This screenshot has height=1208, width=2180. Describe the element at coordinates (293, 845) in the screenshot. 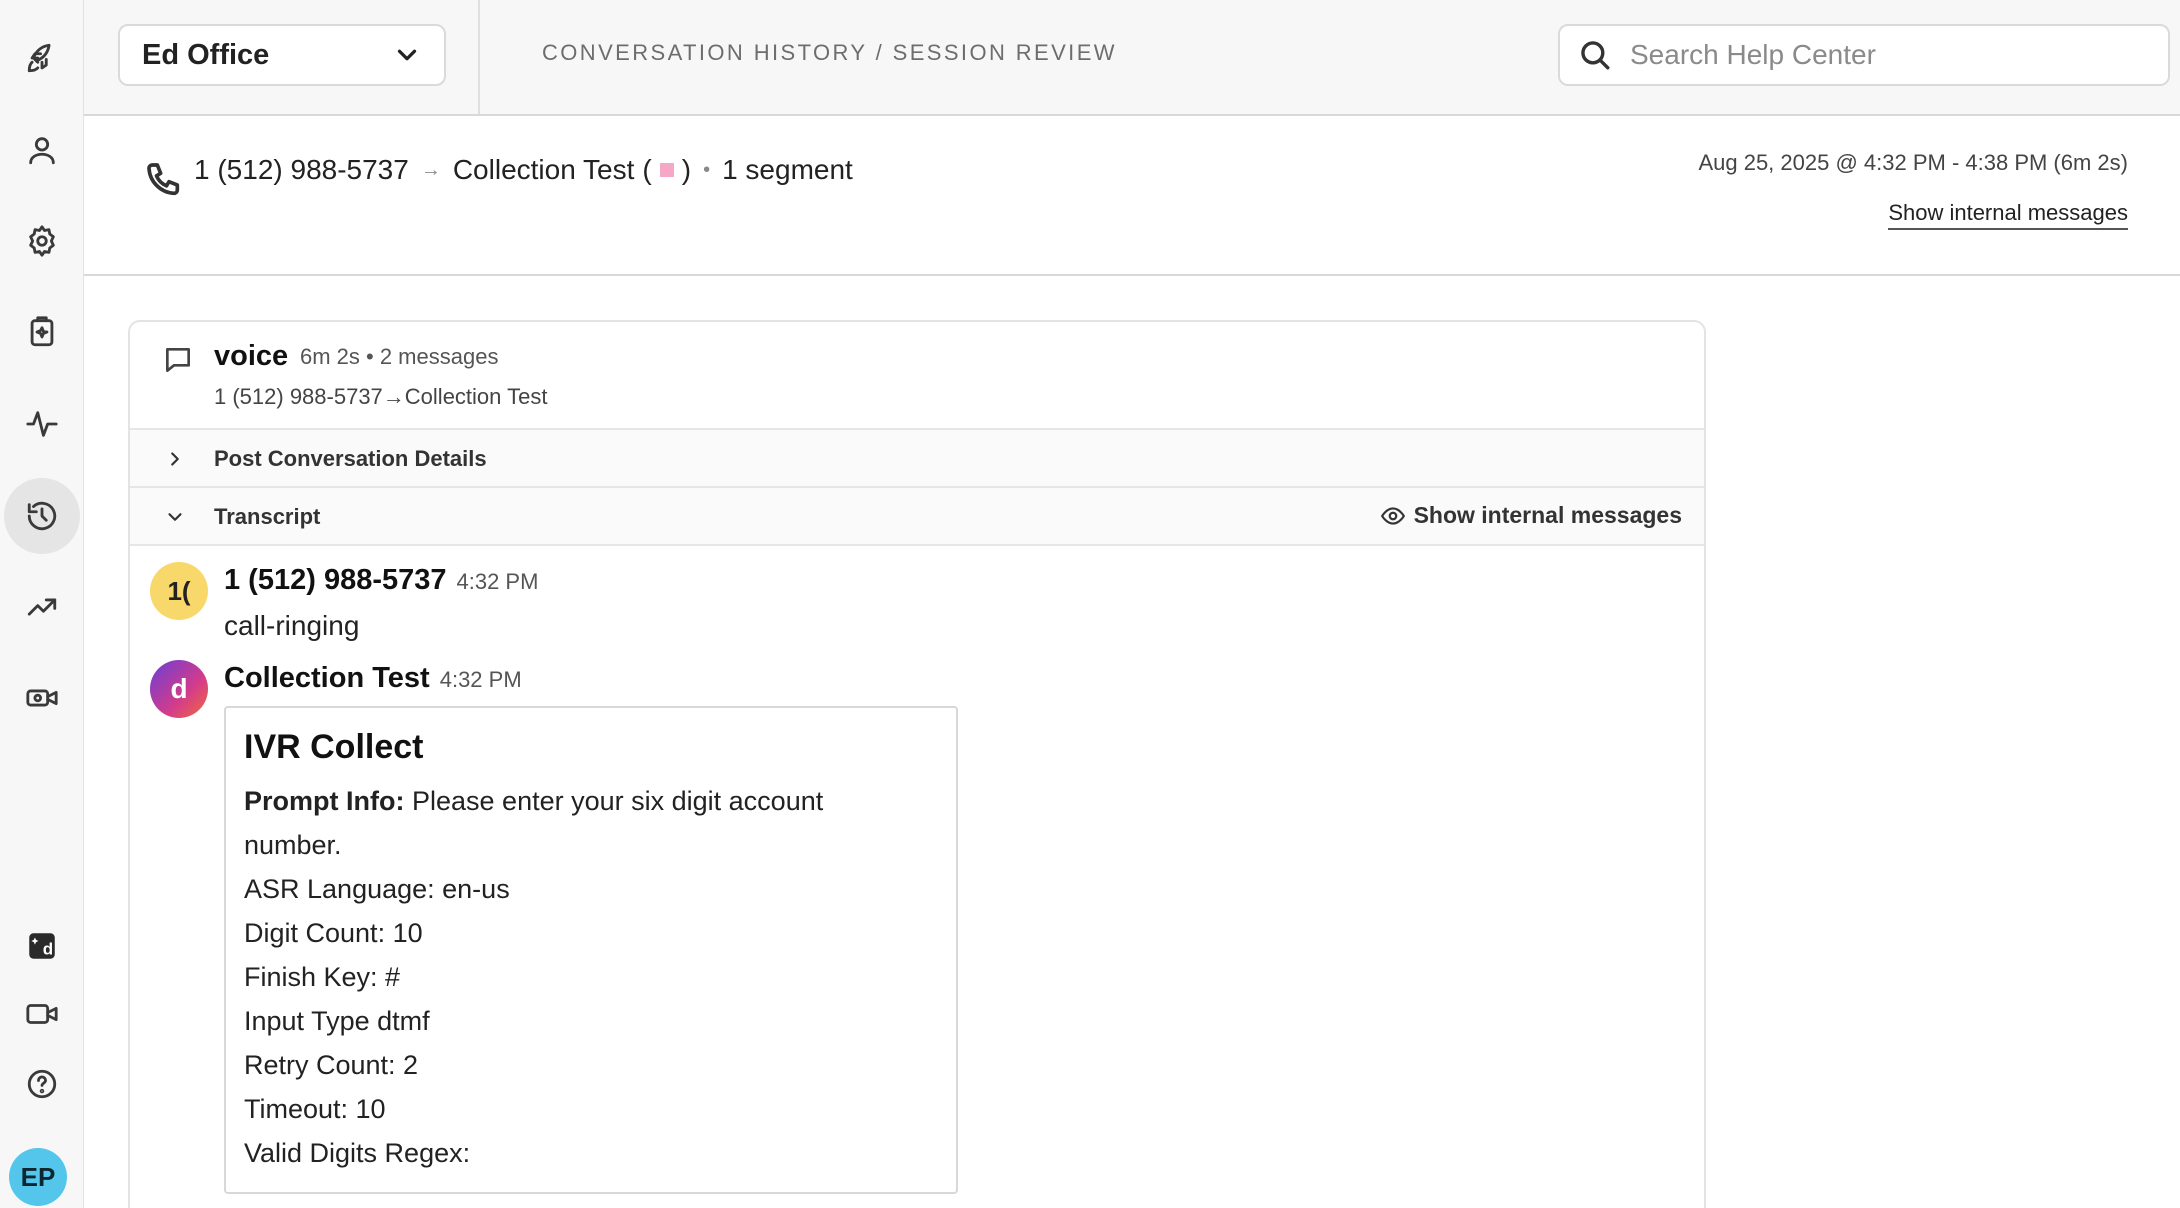

I see `prompt-info-value-cont: number.` at that location.